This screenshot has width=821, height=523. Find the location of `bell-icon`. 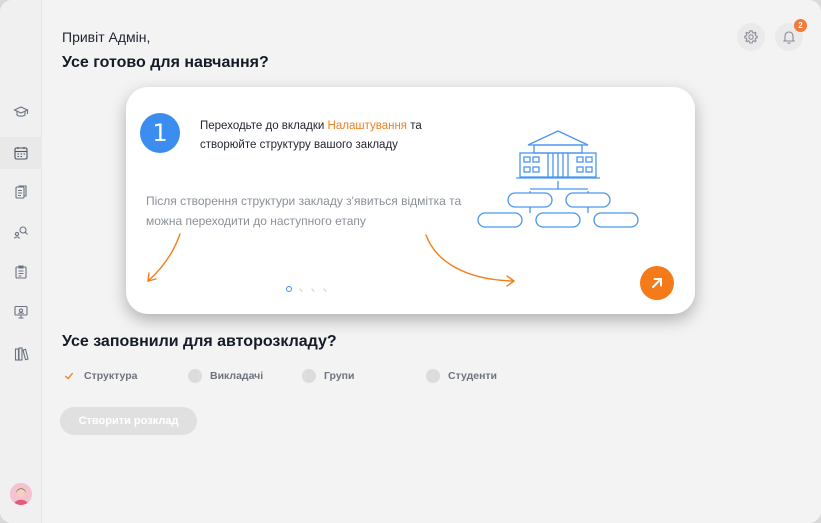

bell-icon is located at coordinates (789, 37).